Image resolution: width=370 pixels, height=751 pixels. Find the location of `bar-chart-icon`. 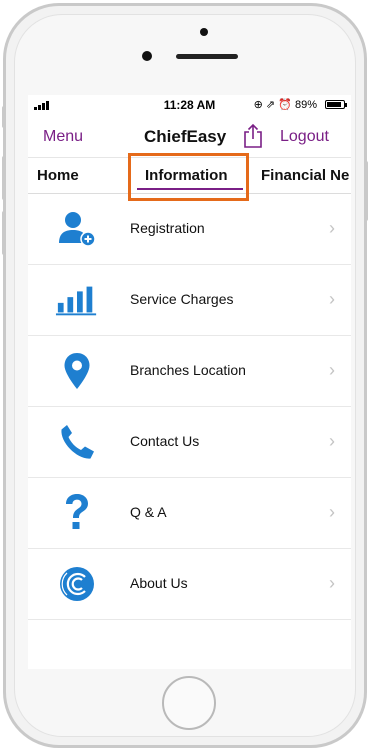

bar-chart-icon is located at coordinates (77, 300).